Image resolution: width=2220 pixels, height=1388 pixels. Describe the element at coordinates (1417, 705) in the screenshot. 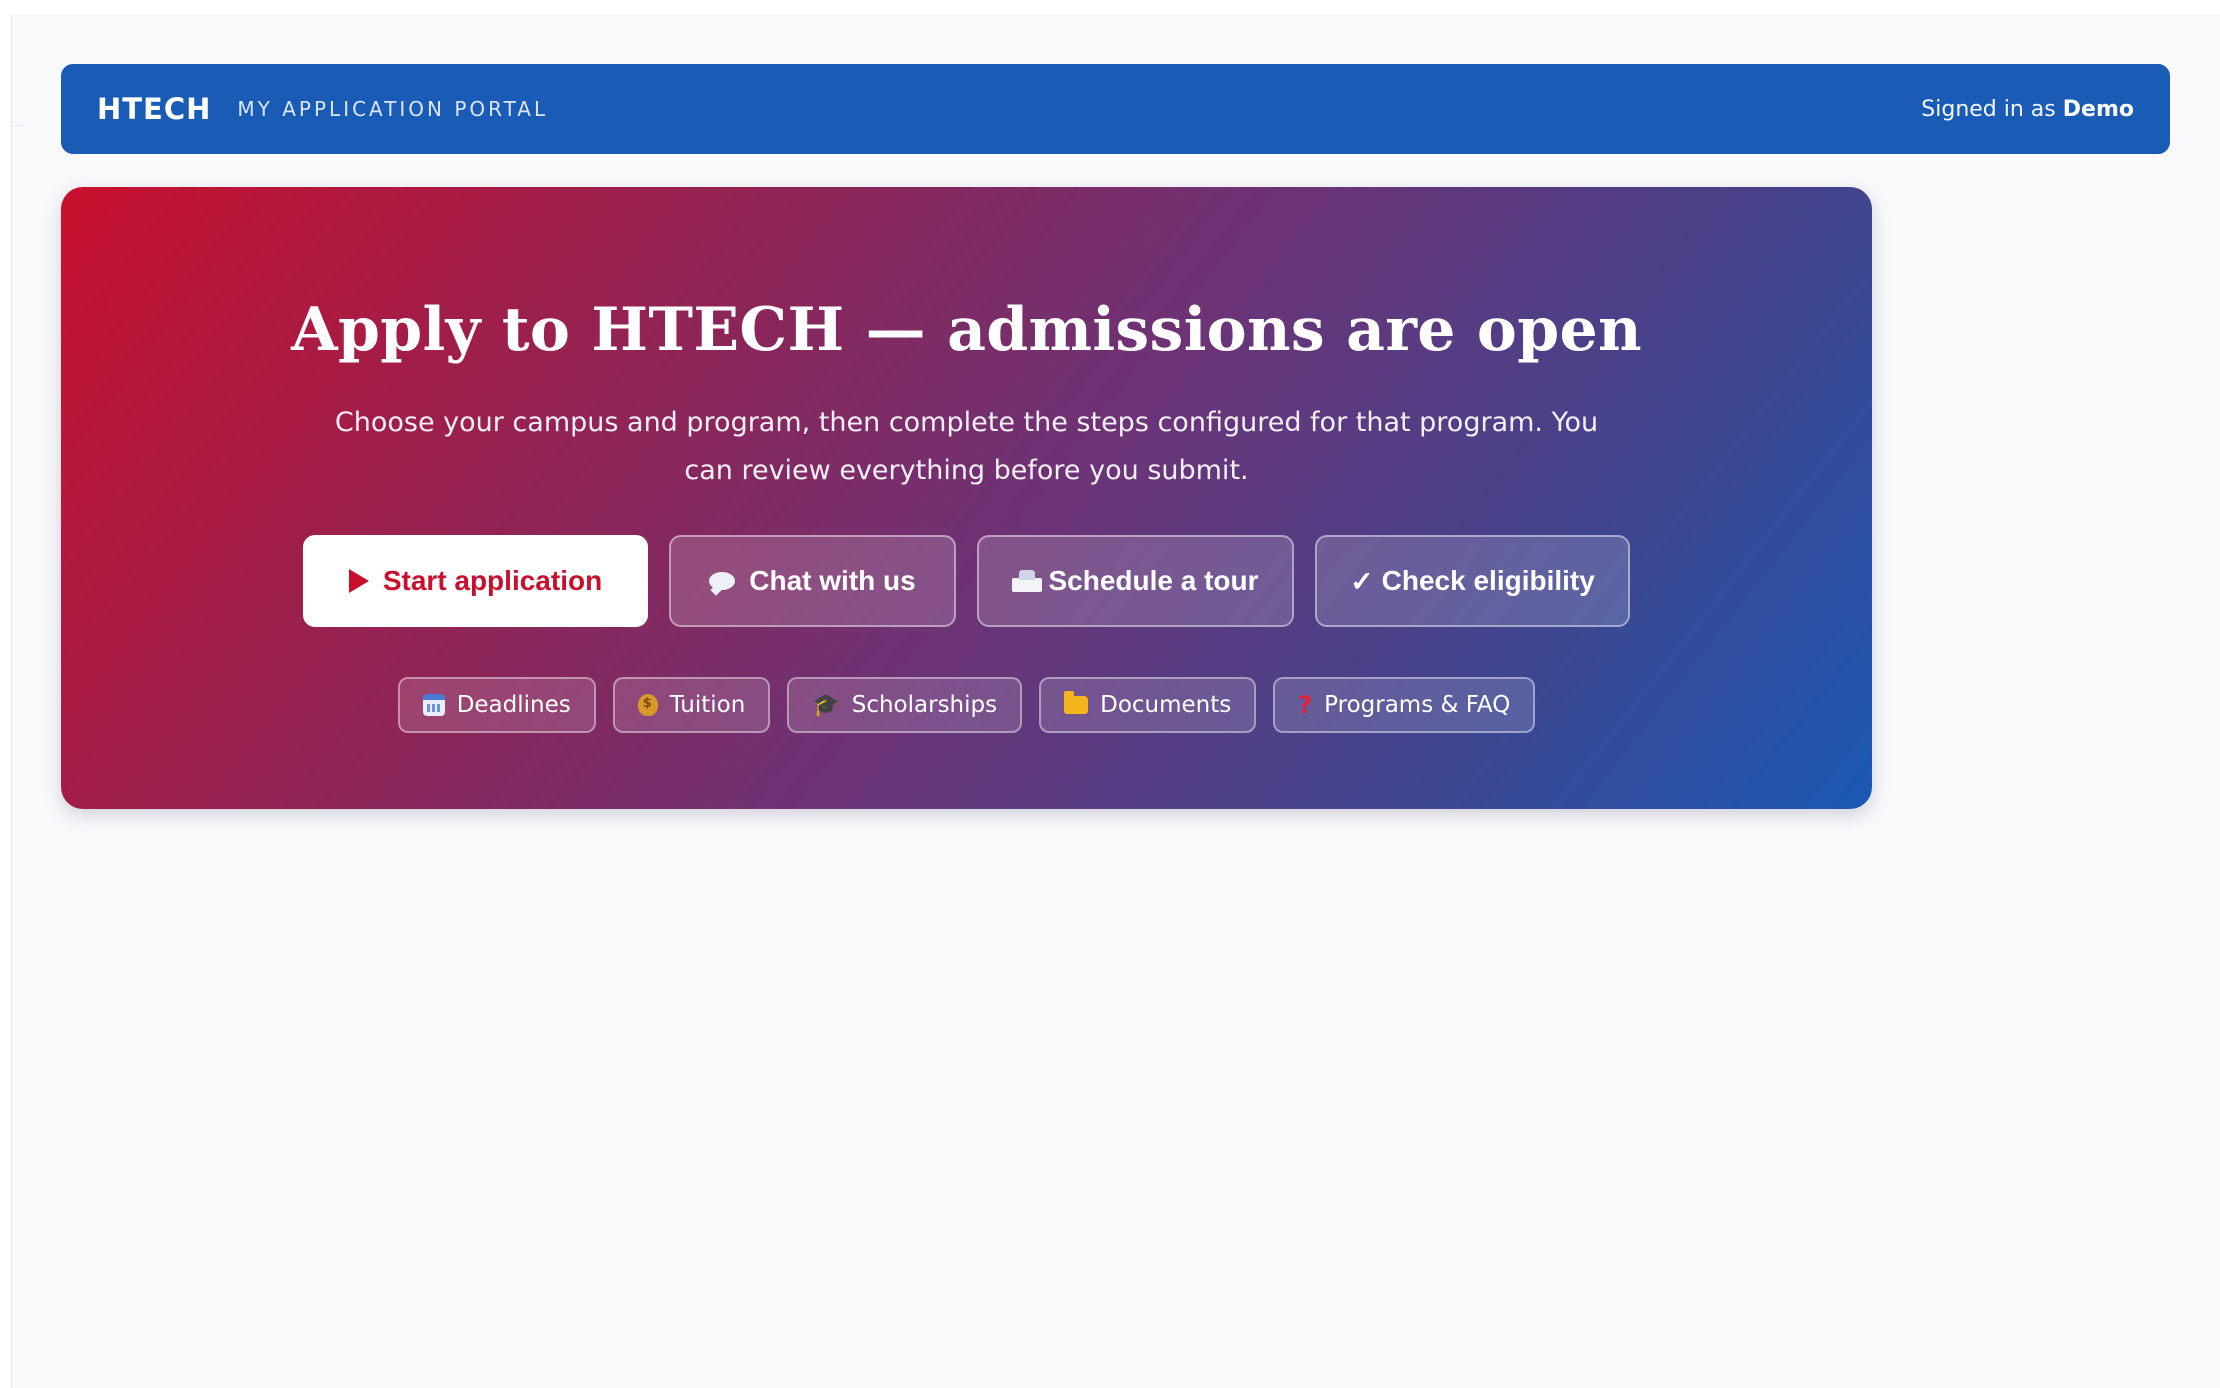

I see `chip-label: Programs & FAQ` at that location.